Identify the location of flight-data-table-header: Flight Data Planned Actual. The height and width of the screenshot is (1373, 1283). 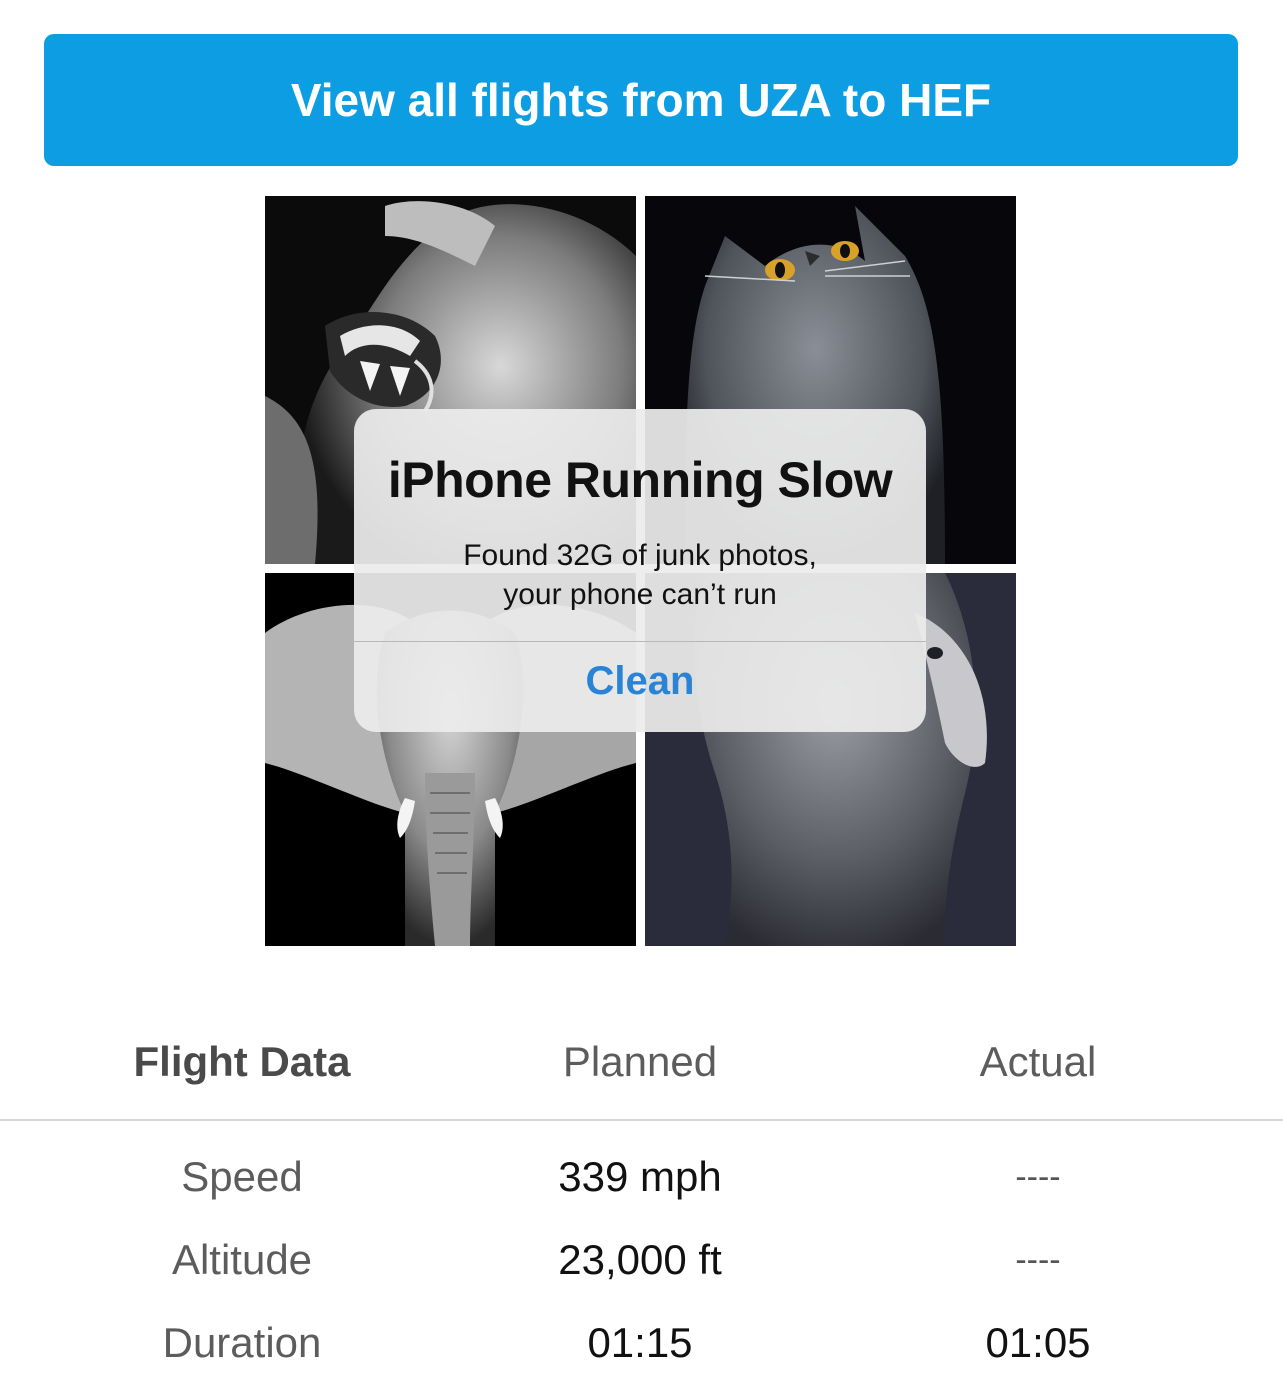
(641, 1070).